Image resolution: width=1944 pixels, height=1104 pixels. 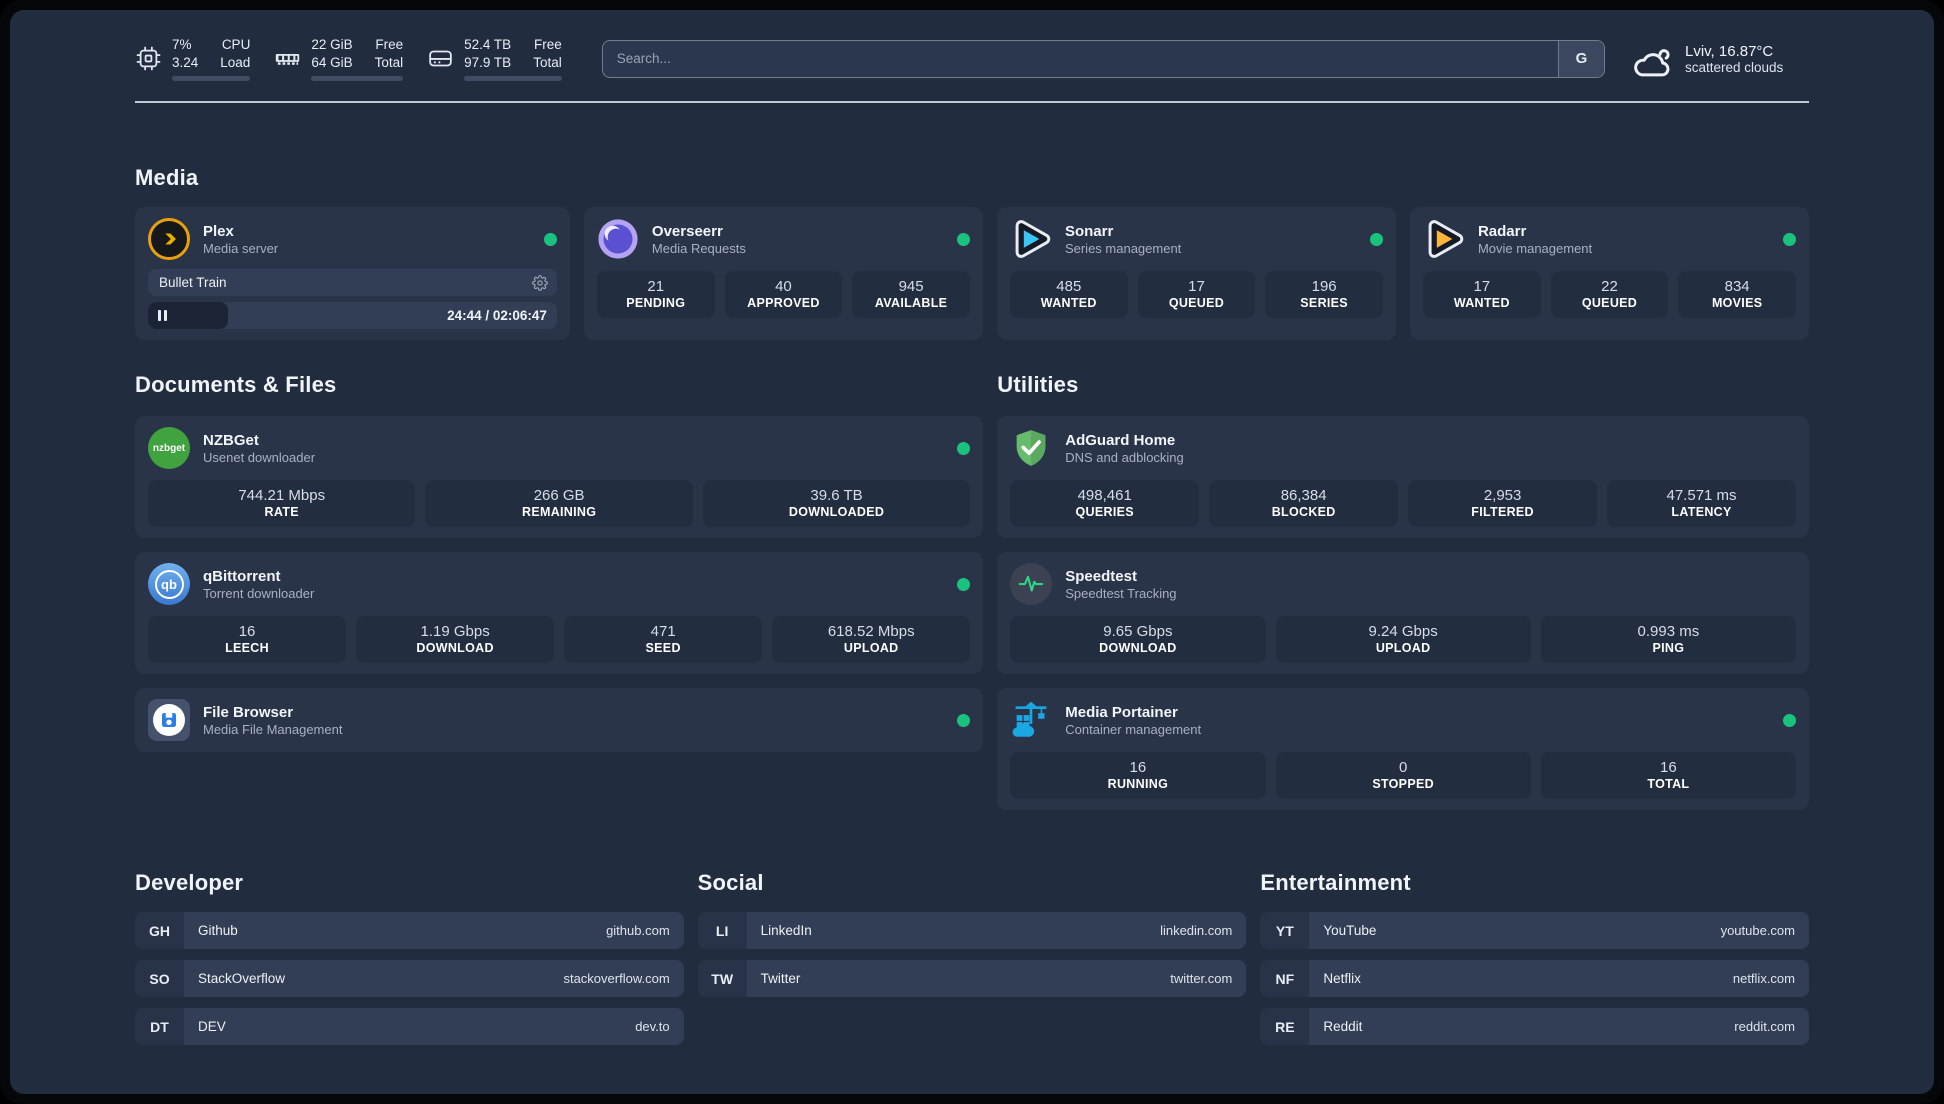 I want to click on app-subtitle: DNS and adblocking, so click(x=1124, y=457).